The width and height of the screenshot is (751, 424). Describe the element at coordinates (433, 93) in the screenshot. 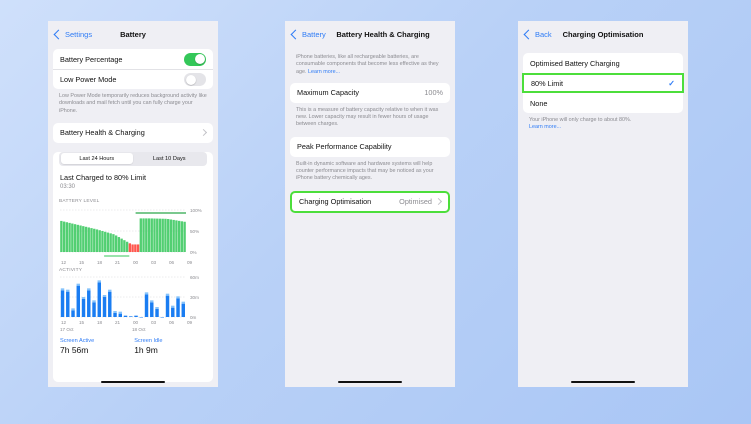

I see `max-capacity-value: 100%` at that location.